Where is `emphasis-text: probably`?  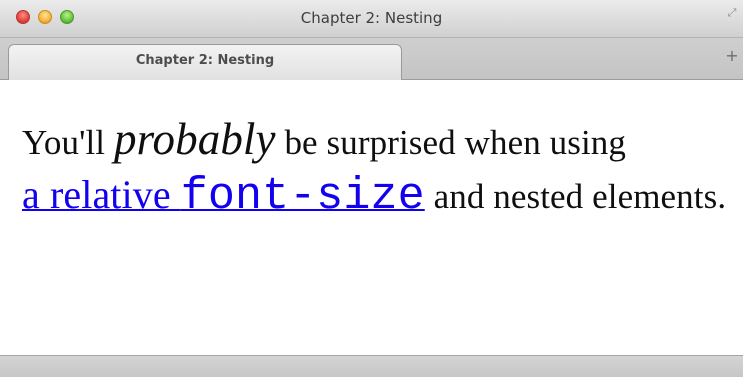 emphasis-text: probably is located at coordinates (194, 139).